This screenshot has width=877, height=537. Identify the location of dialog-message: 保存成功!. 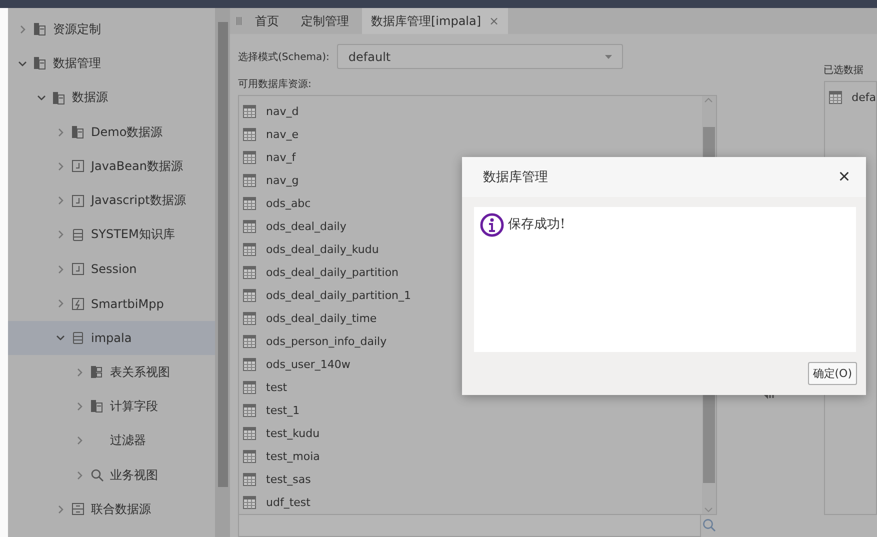
(537, 224).